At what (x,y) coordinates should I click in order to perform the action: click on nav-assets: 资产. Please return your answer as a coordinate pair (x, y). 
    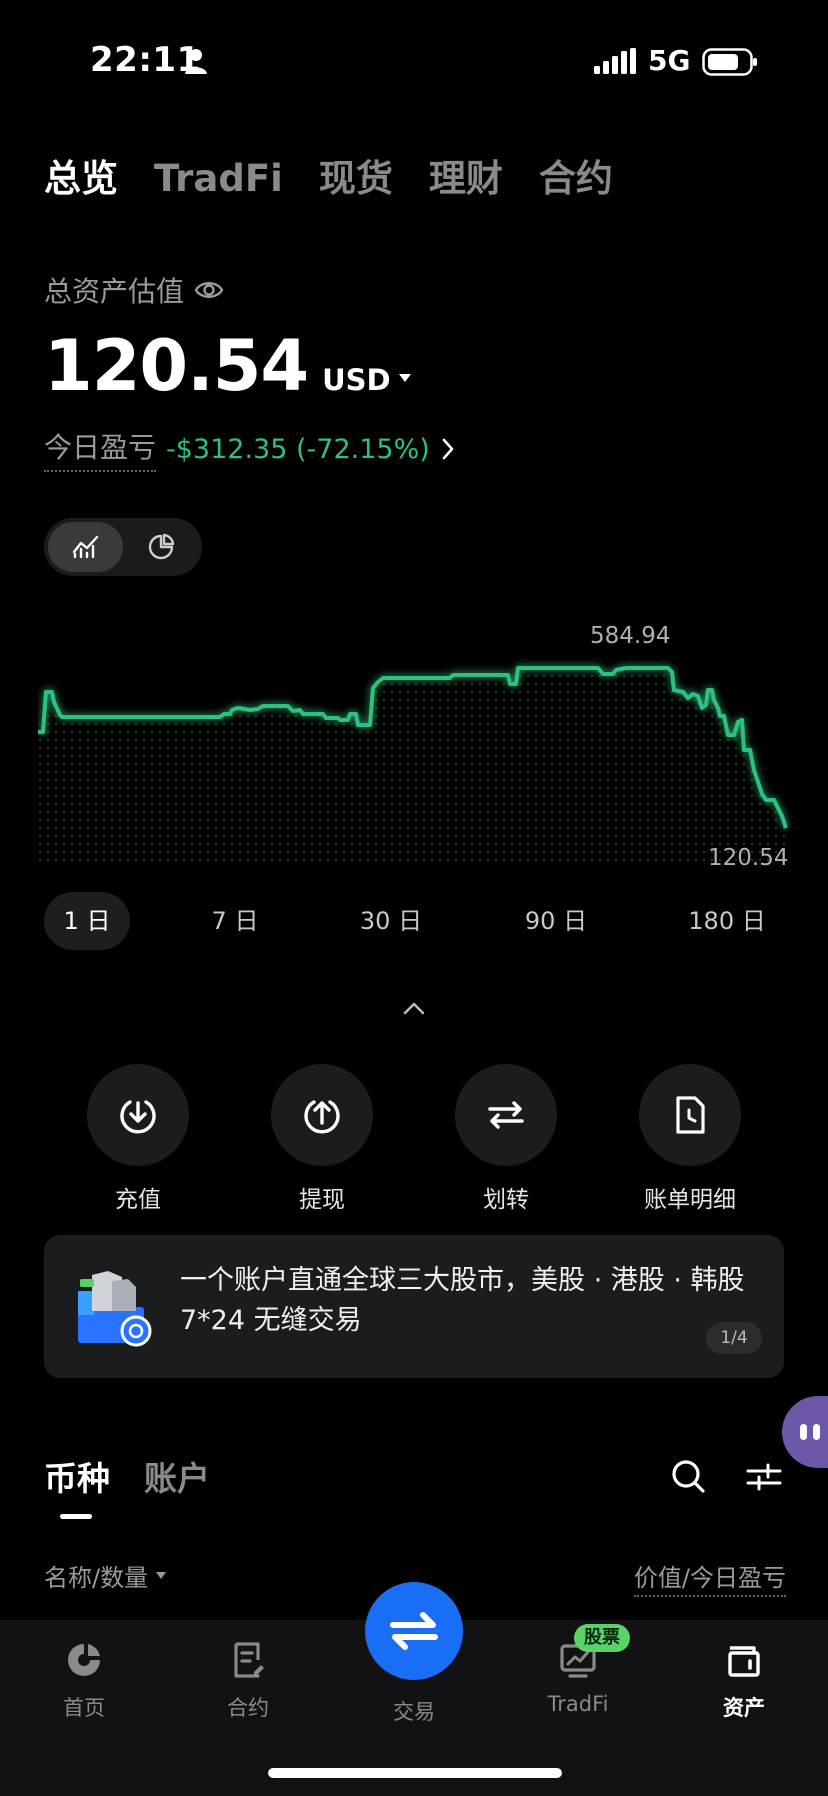
    Looking at the image, I should click on (744, 1681).